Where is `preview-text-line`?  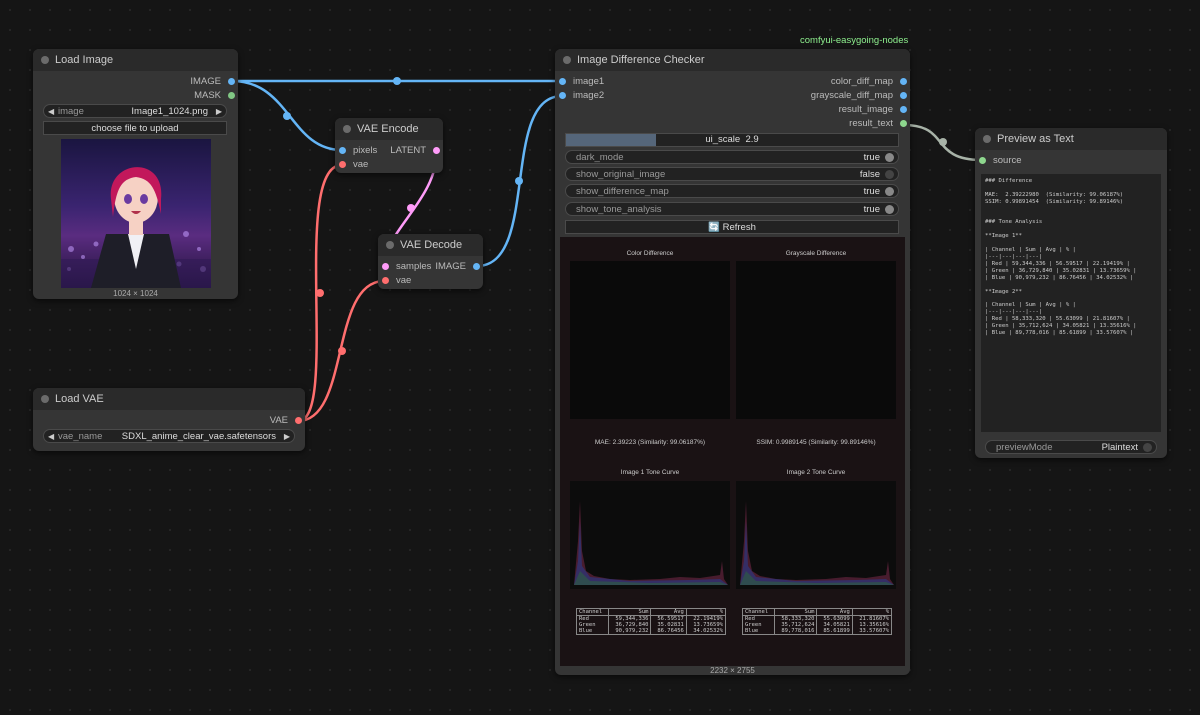 preview-text-line is located at coordinates (1071, 229).